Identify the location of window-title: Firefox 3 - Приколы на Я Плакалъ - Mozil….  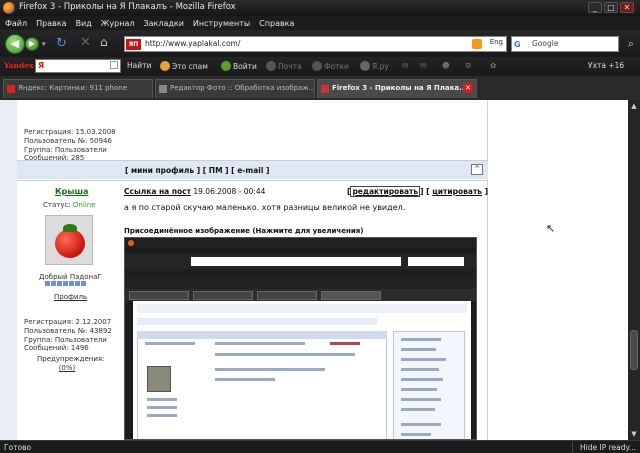
(127, 7).